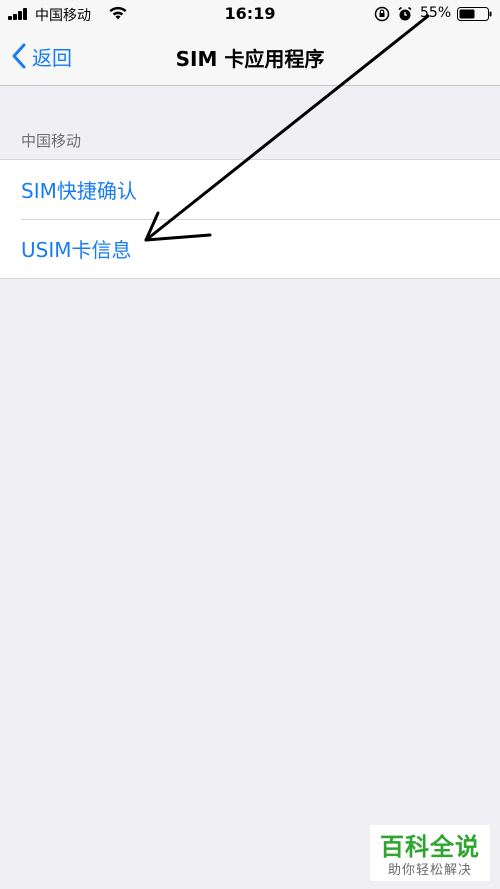 The height and width of the screenshot is (889, 500). What do you see at coordinates (405, 13) in the screenshot?
I see `alarm-icon` at bounding box center [405, 13].